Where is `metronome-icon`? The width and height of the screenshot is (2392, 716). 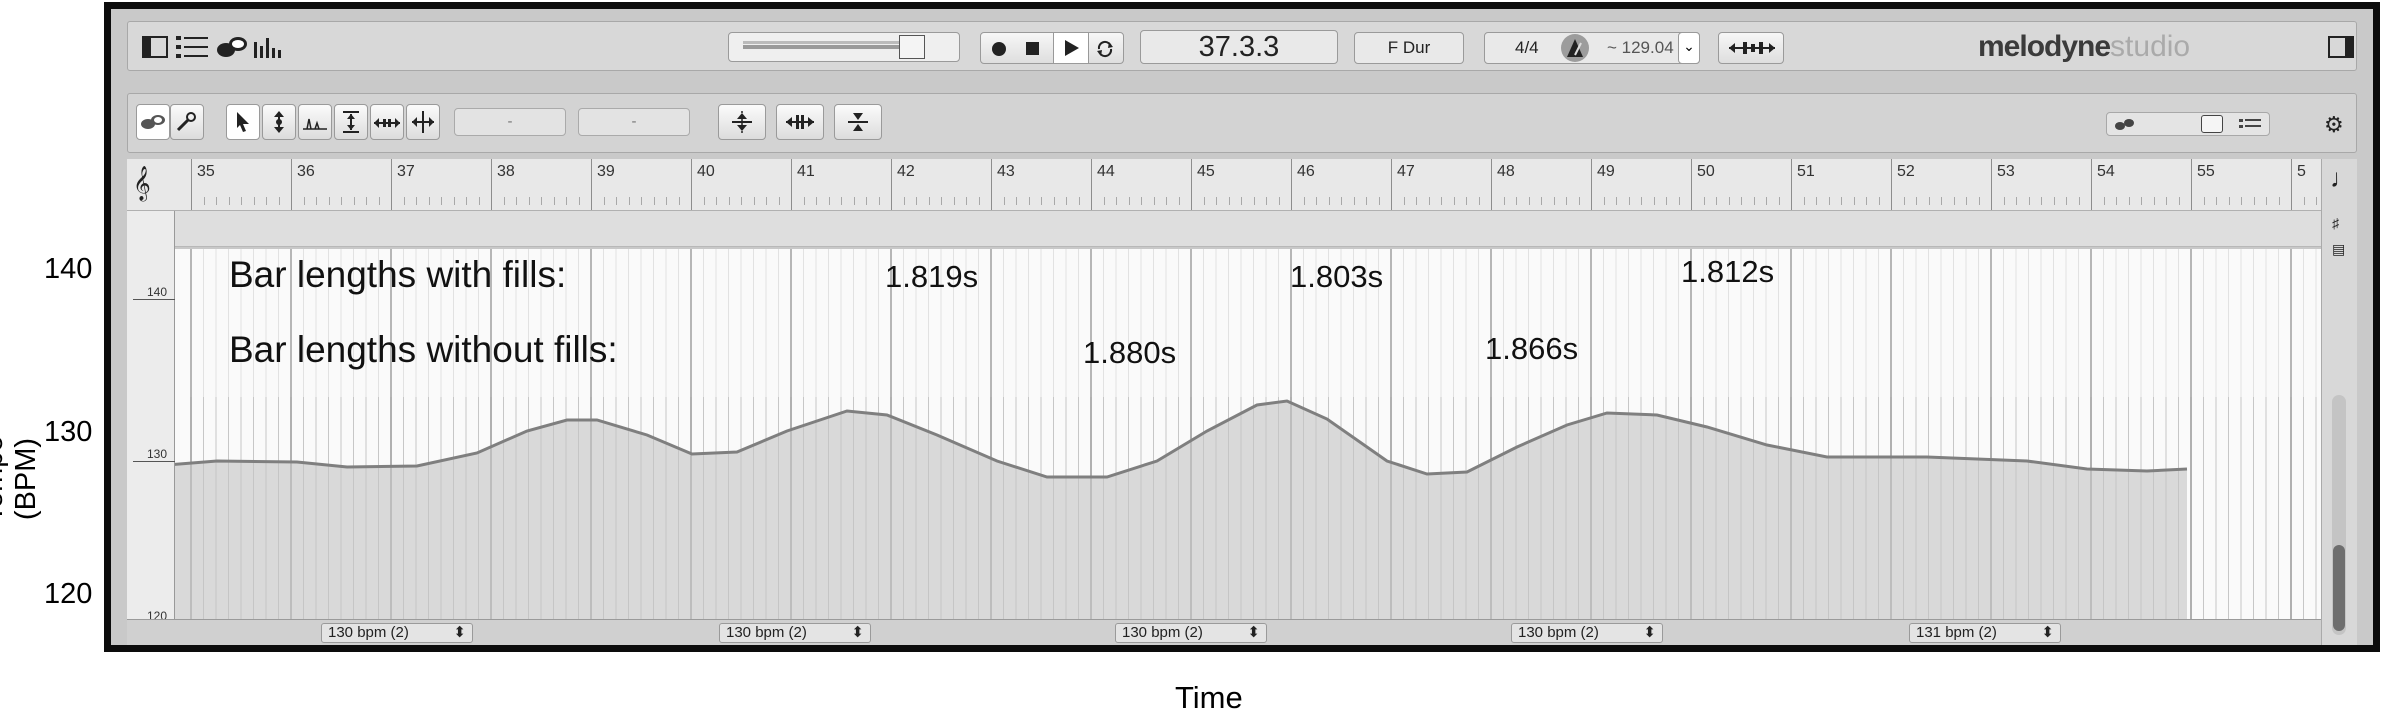 metronome-icon is located at coordinates (1575, 48).